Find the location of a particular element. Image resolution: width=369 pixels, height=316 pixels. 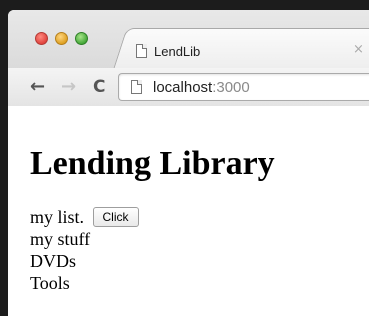

reload-icon: C is located at coordinates (99, 87).